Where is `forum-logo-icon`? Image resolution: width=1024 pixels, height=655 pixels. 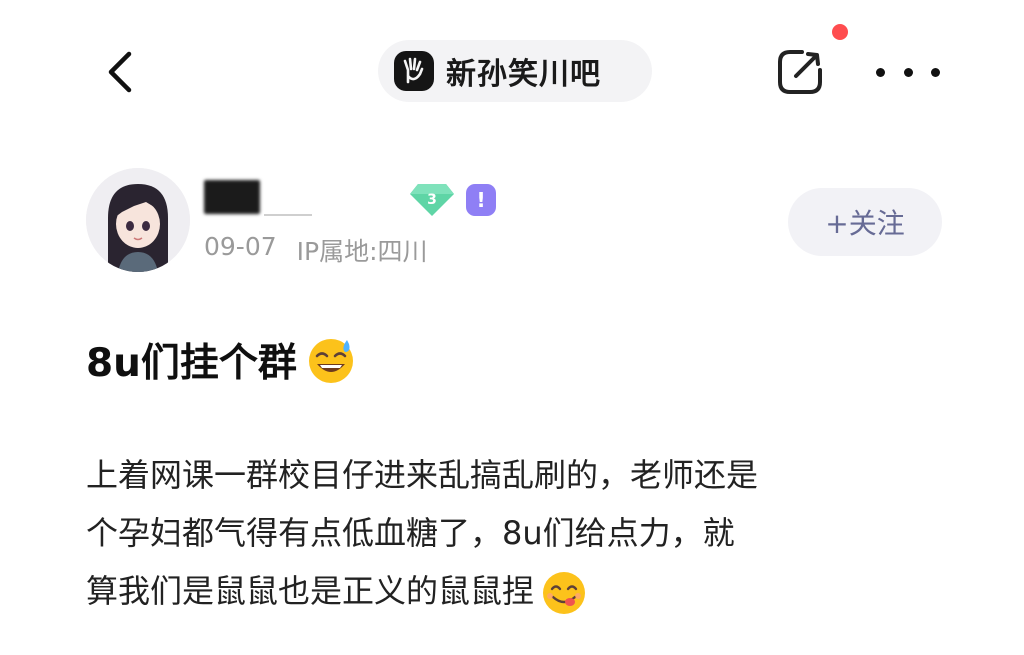 forum-logo-icon is located at coordinates (414, 71).